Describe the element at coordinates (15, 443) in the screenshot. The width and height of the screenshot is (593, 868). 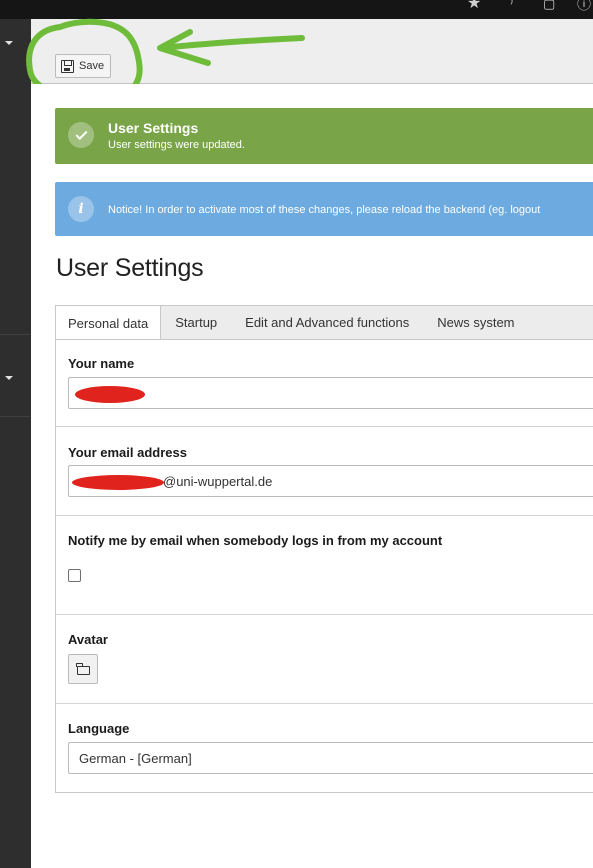
I see `module-sidebar` at that location.